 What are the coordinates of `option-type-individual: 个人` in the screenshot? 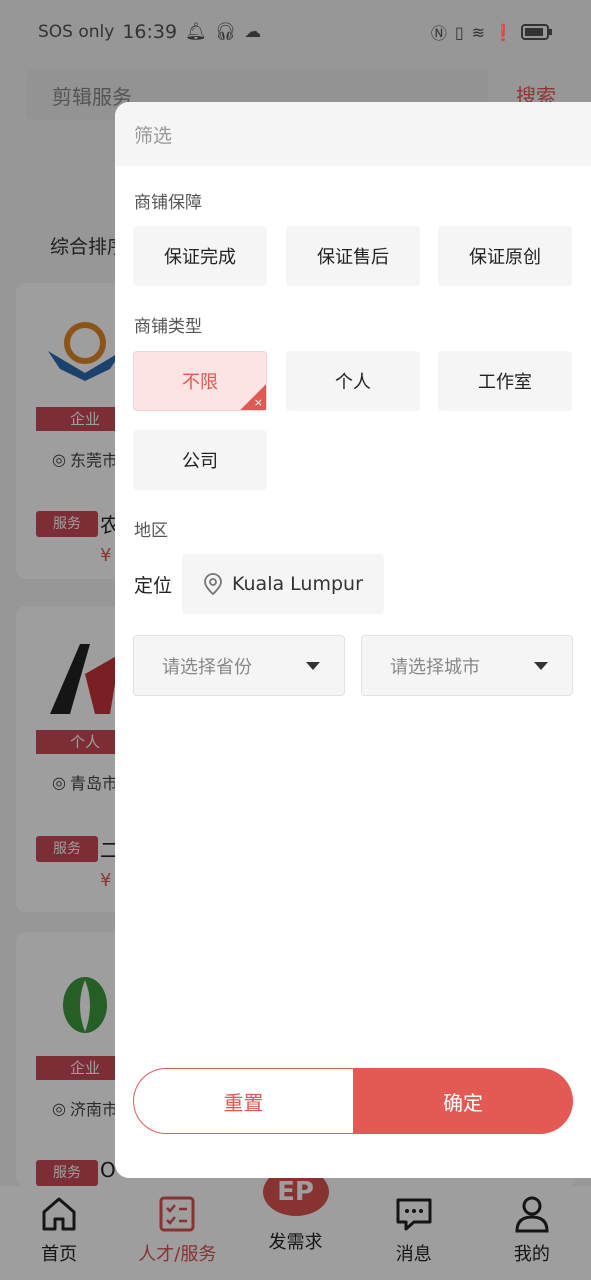 It's located at (353, 381).